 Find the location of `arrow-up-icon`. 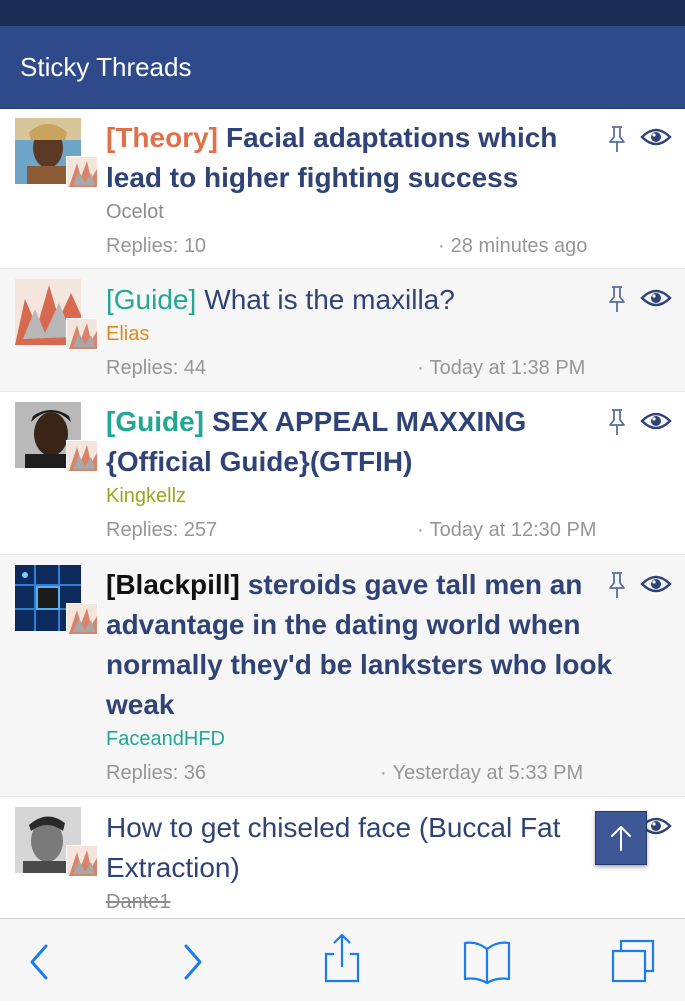

arrow-up-icon is located at coordinates (621, 838).